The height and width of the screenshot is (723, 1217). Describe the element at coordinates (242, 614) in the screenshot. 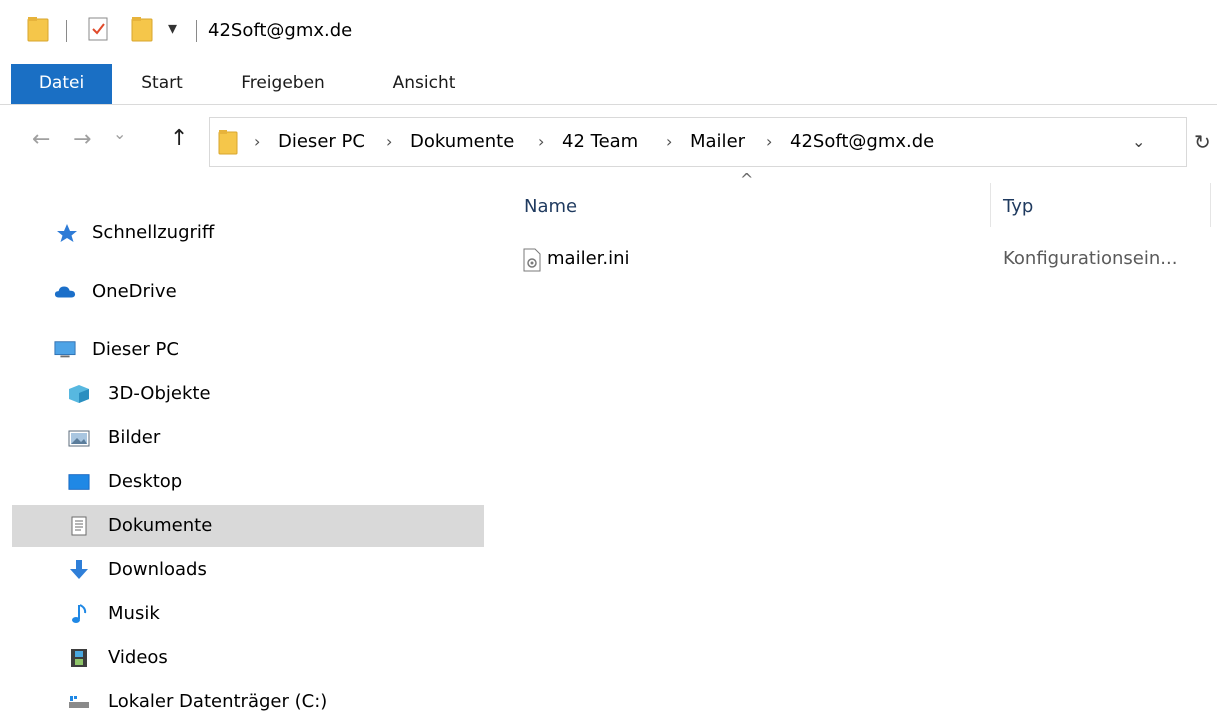

I see `sidebar-item-musik: Musik` at that location.